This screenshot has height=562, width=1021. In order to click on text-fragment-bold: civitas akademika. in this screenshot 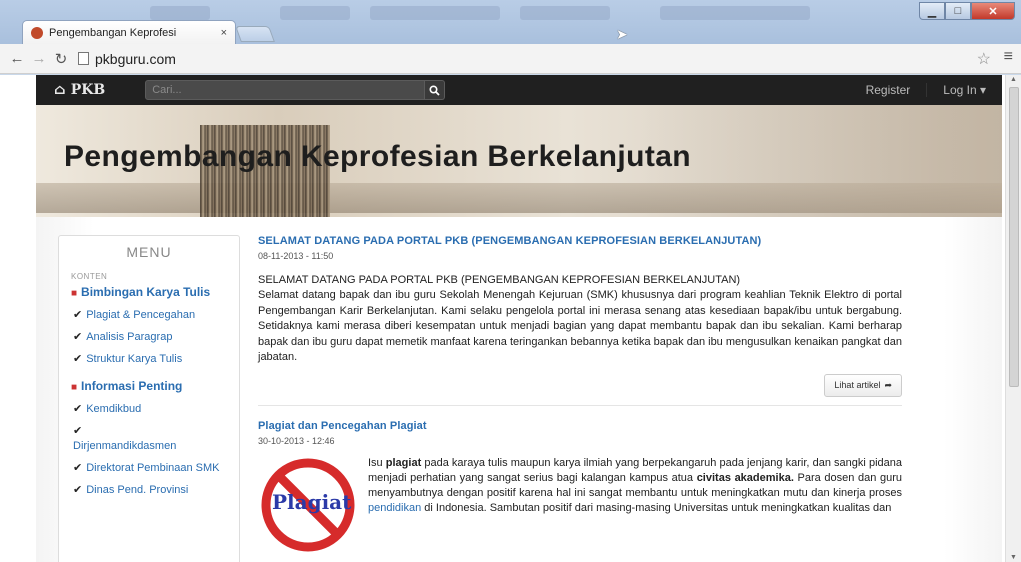, I will do `click(745, 477)`.